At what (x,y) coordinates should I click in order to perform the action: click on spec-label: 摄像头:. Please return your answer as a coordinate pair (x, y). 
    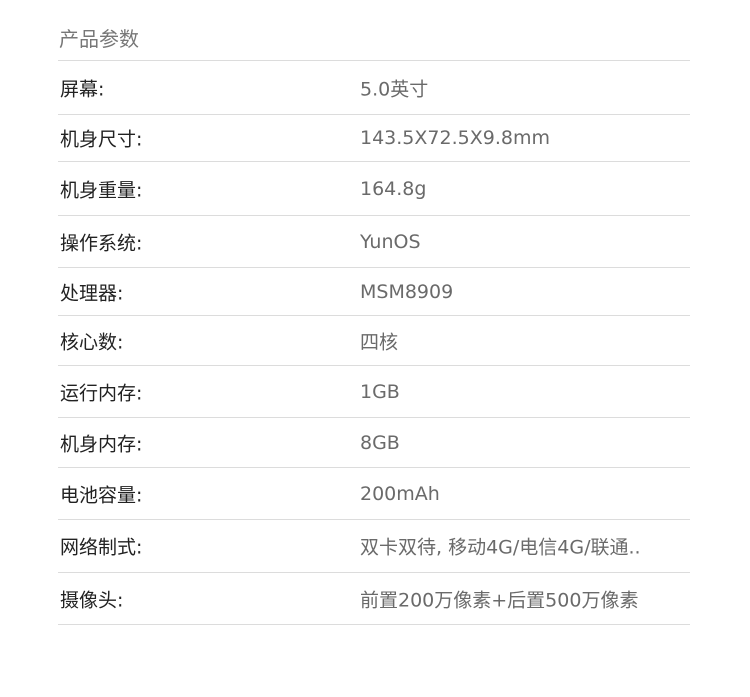
    Looking at the image, I should click on (92, 600).